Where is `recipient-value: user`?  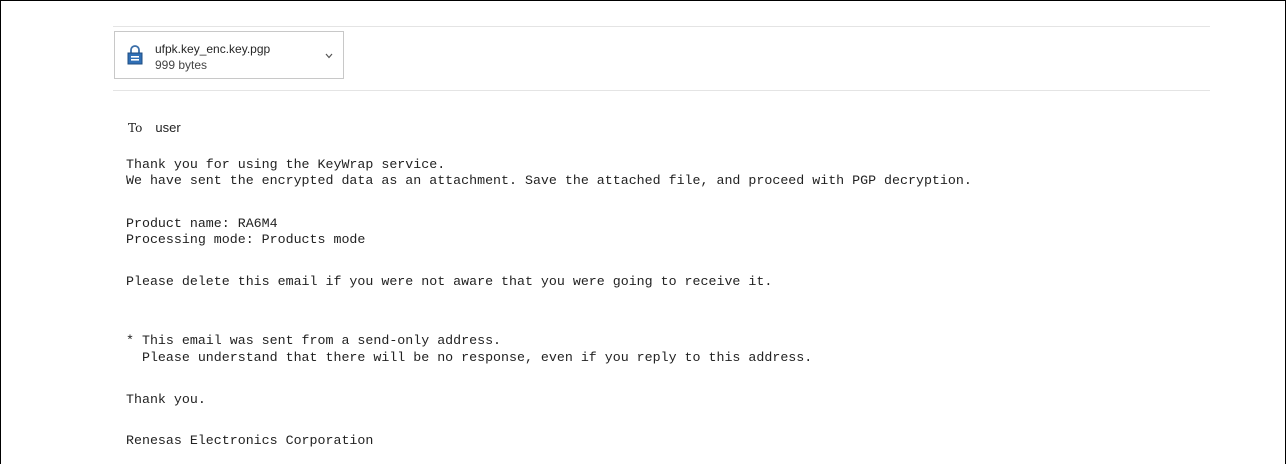
recipient-value: user is located at coordinates (168, 127).